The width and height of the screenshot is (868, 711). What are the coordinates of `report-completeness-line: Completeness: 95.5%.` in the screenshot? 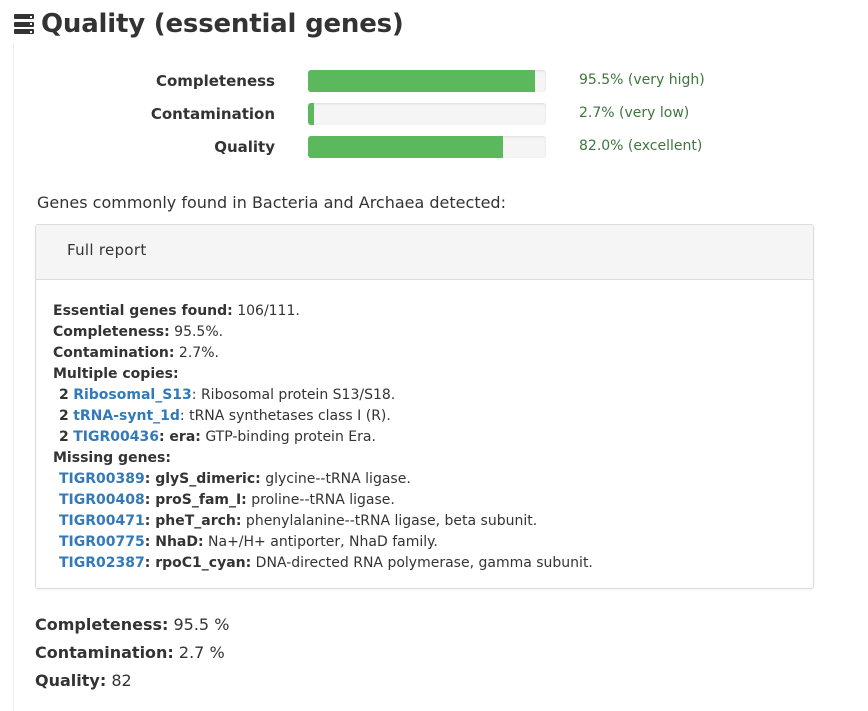 It's located at (323, 332).